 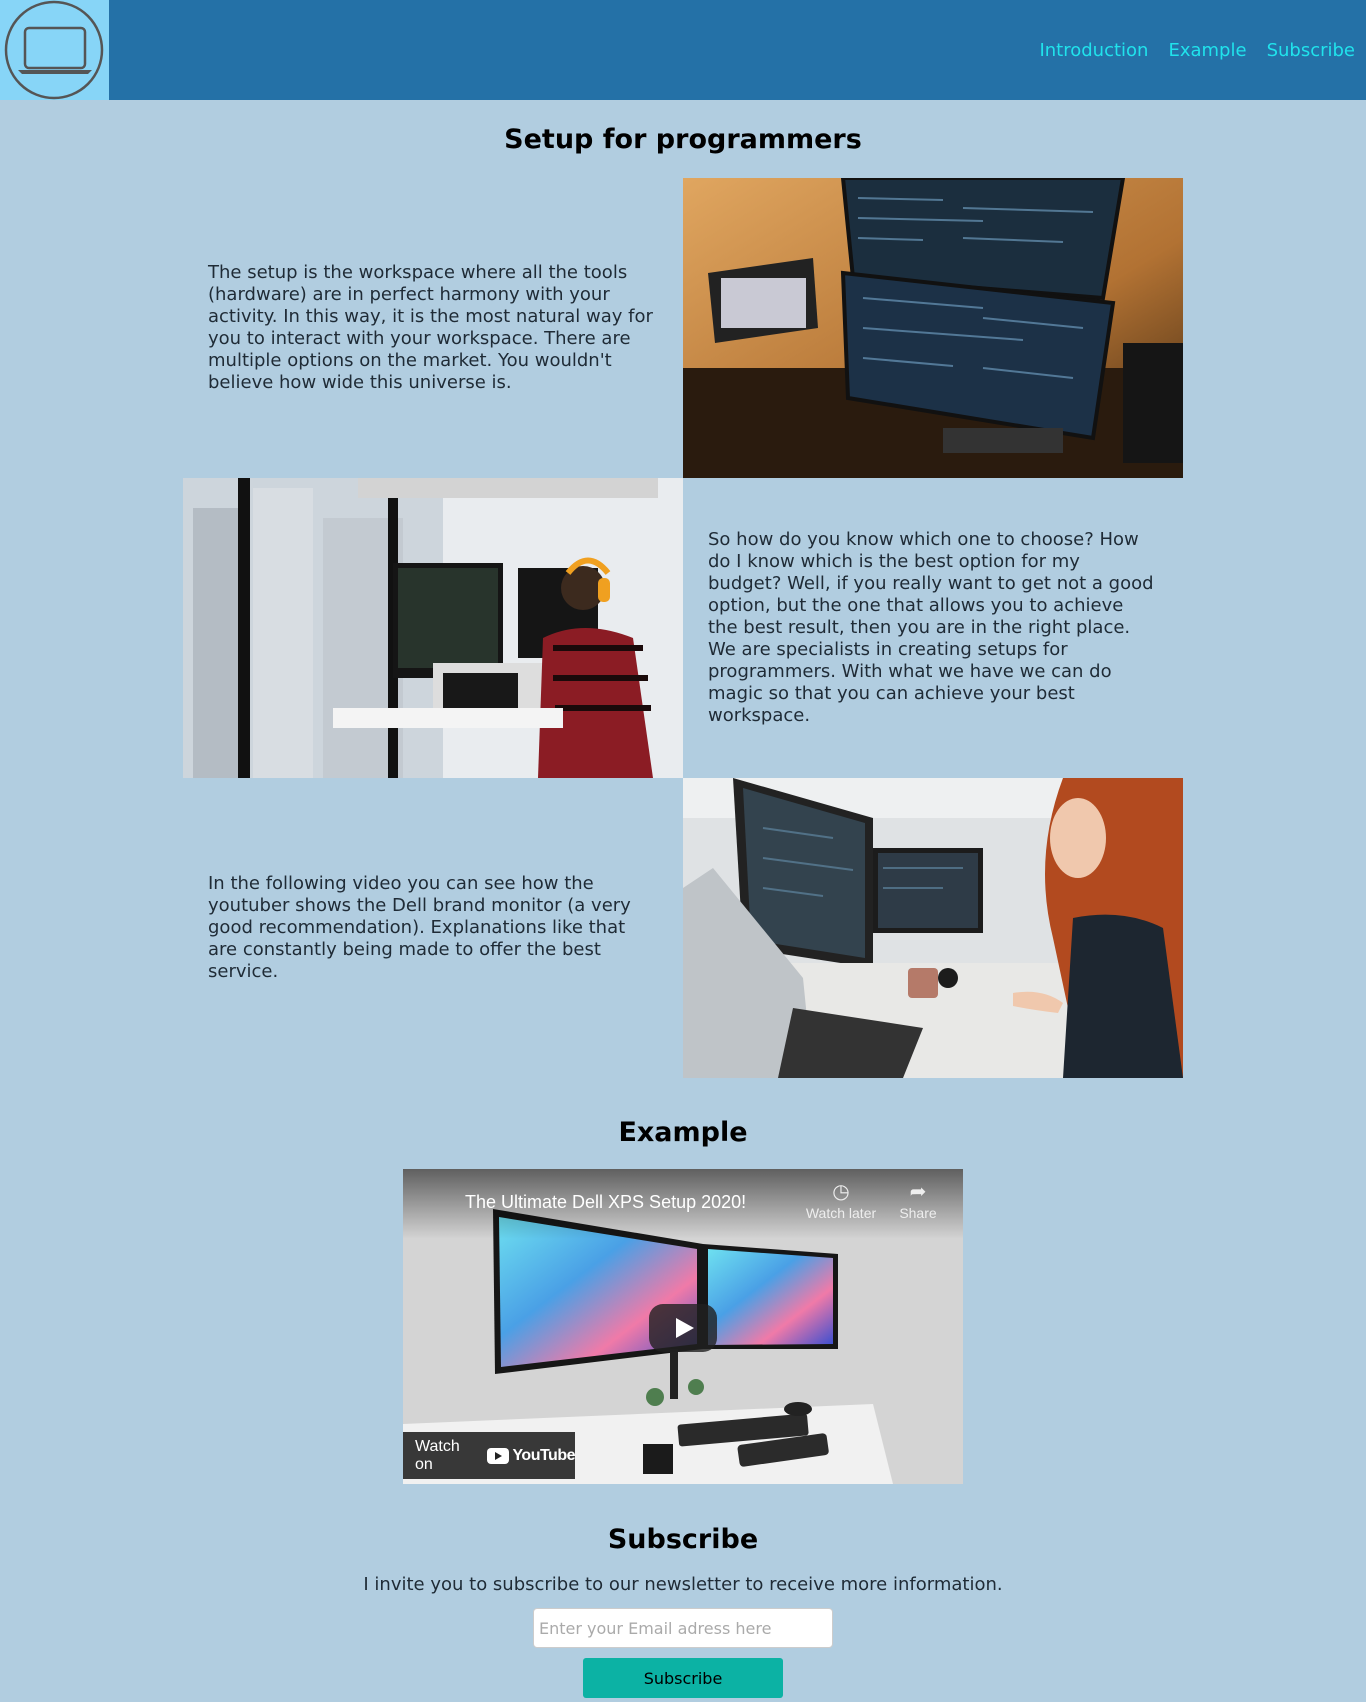 What do you see at coordinates (1207, 50) in the screenshot?
I see `nav-link-example: Example` at bounding box center [1207, 50].